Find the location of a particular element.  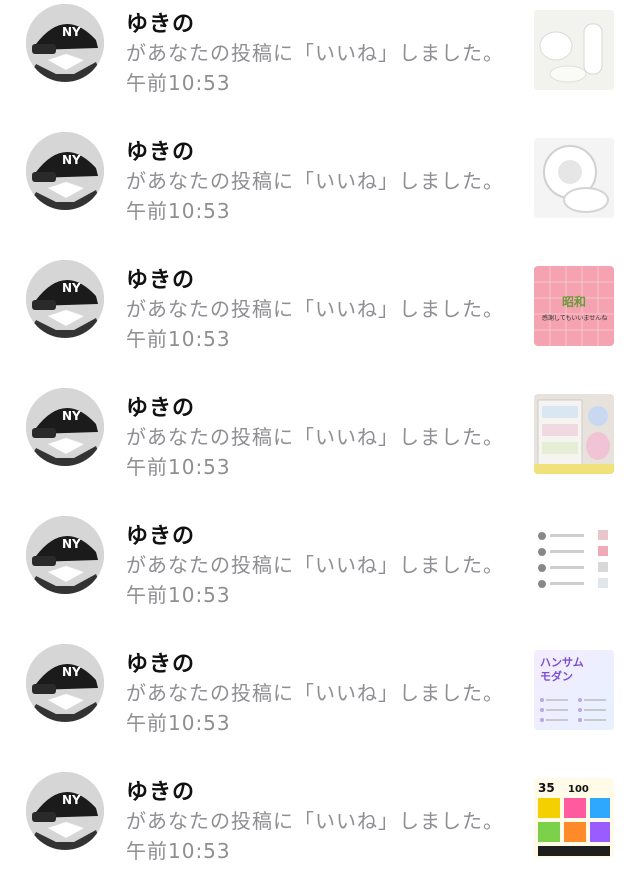

handsome-modern-card-icon: ハンサム モダン is located at coordinates (574, 690).